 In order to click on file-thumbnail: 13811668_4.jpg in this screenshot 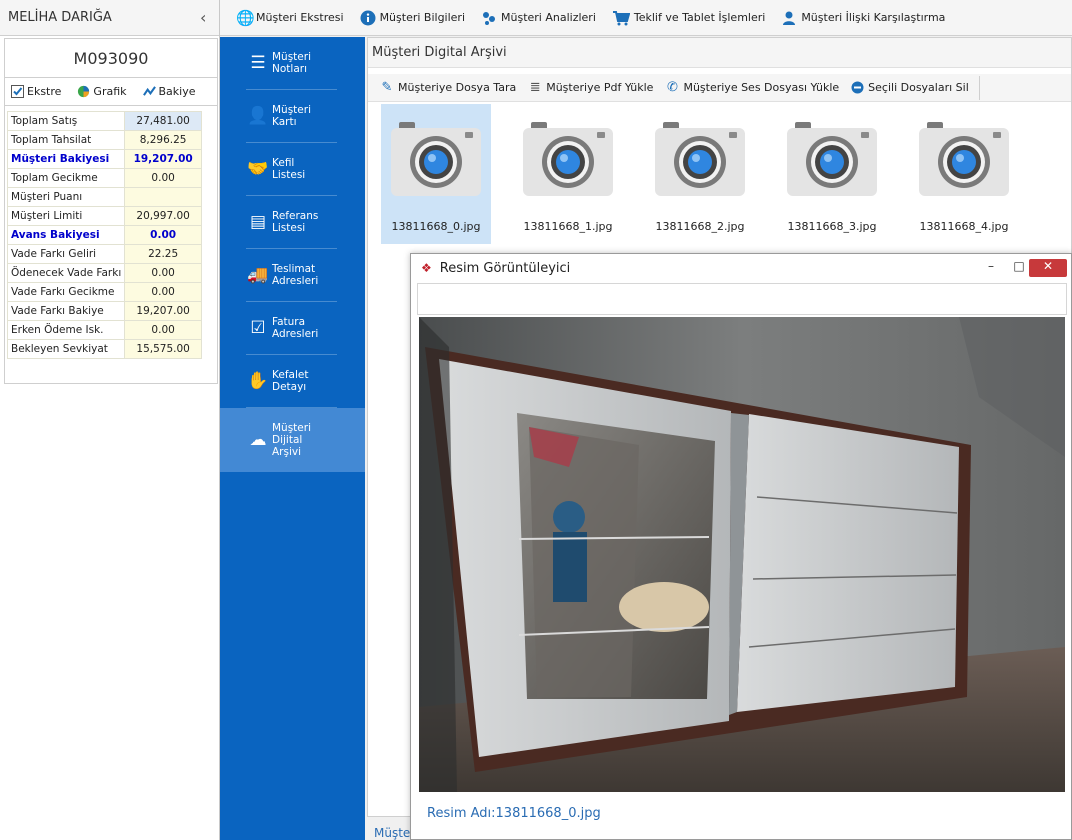, I will do `click(964, 174)`.